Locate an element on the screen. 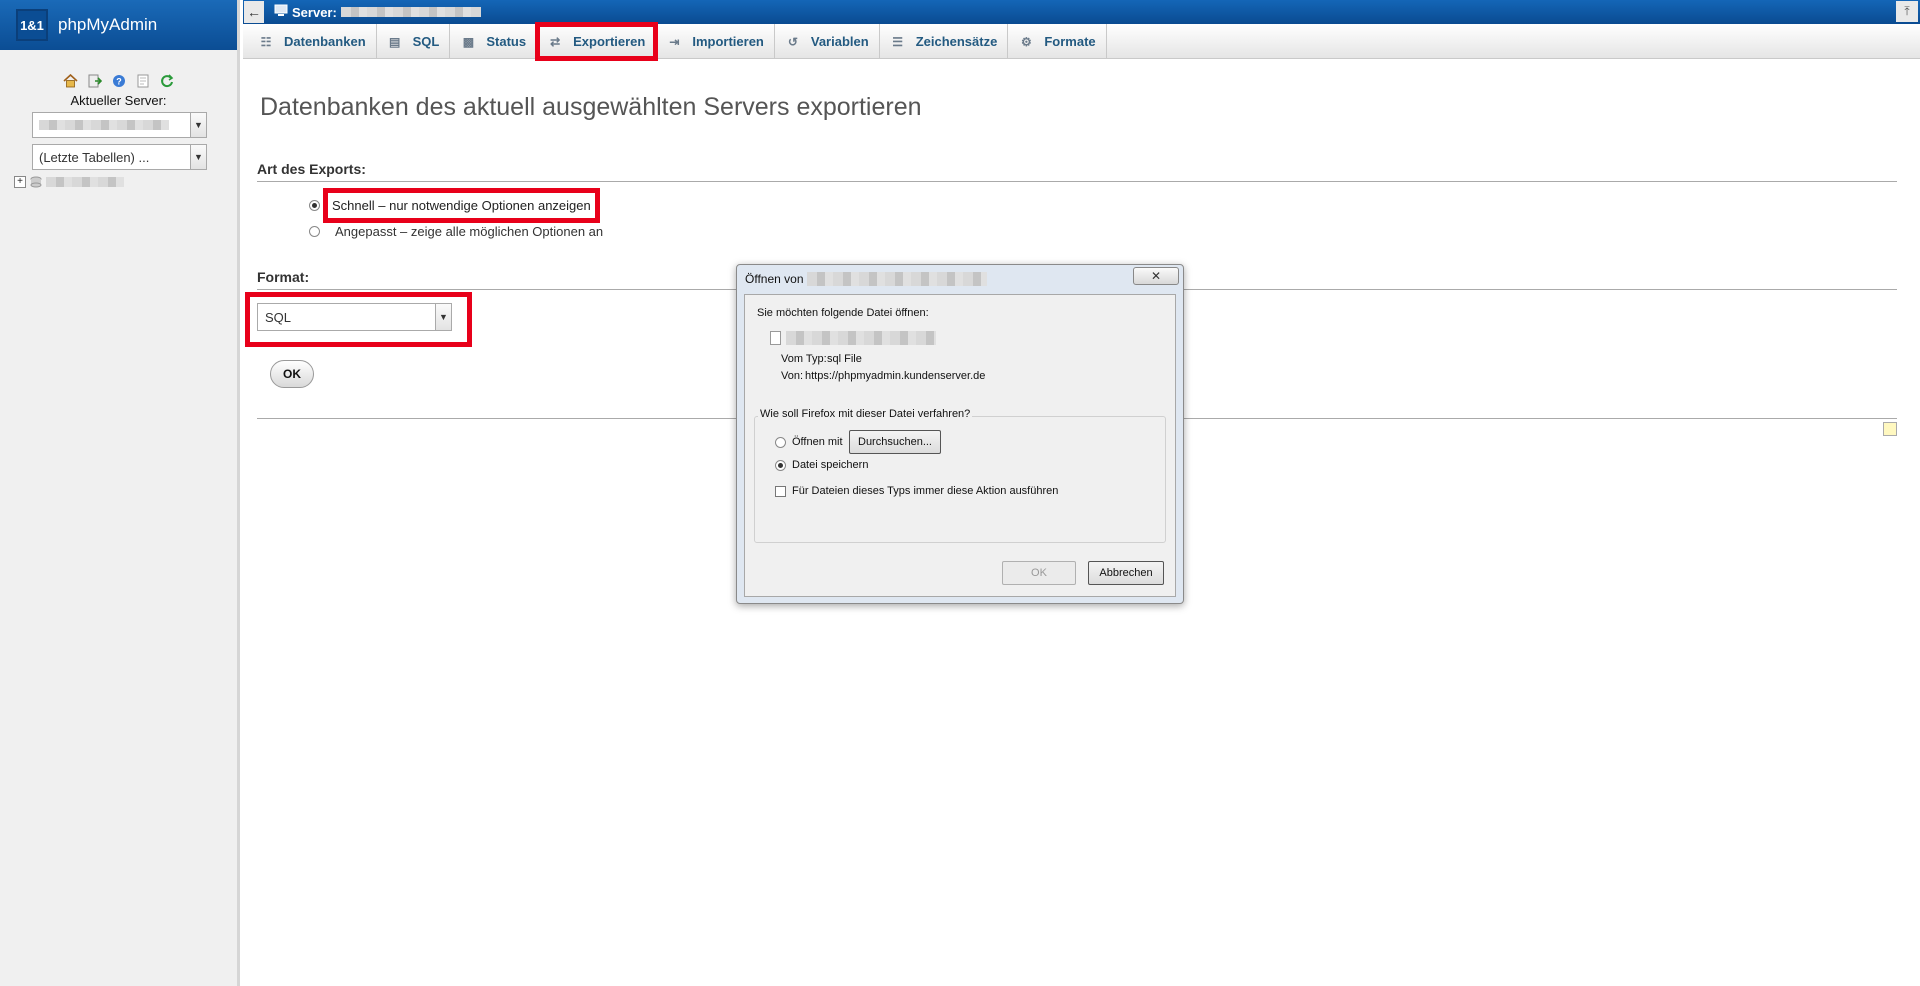  dialog-filename-redacted is located at coordinates (896, 279).